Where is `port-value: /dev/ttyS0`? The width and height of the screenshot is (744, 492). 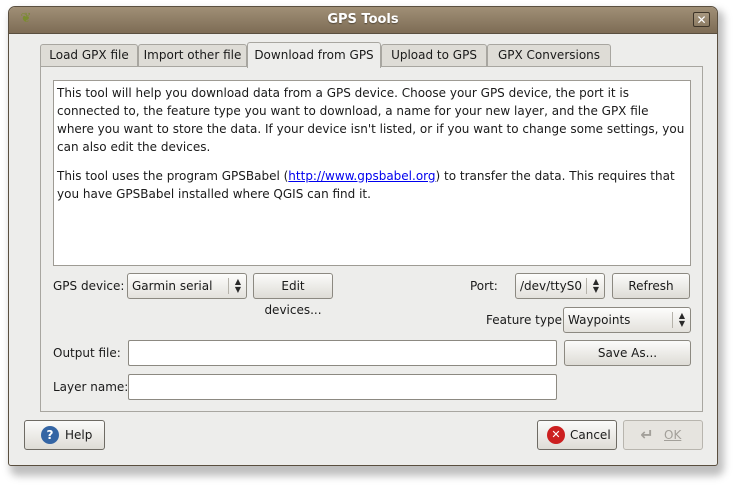
port-value: /dev/ttyS0 is located at coordinates (551, 286).